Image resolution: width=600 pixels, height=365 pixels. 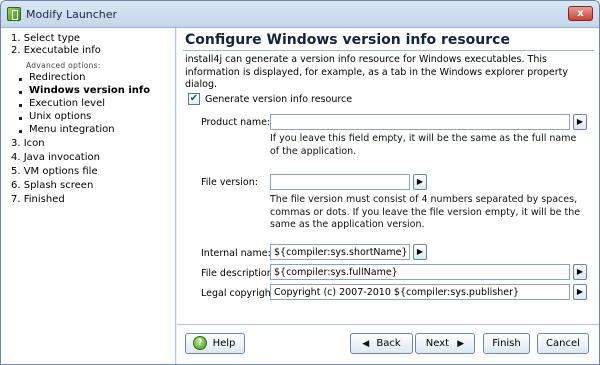 What do you see at coordinates (420, 272) in the screenshot?
I see `file-description-input: ${compiler:sys.fullName}` at bounding box center [420, 272].